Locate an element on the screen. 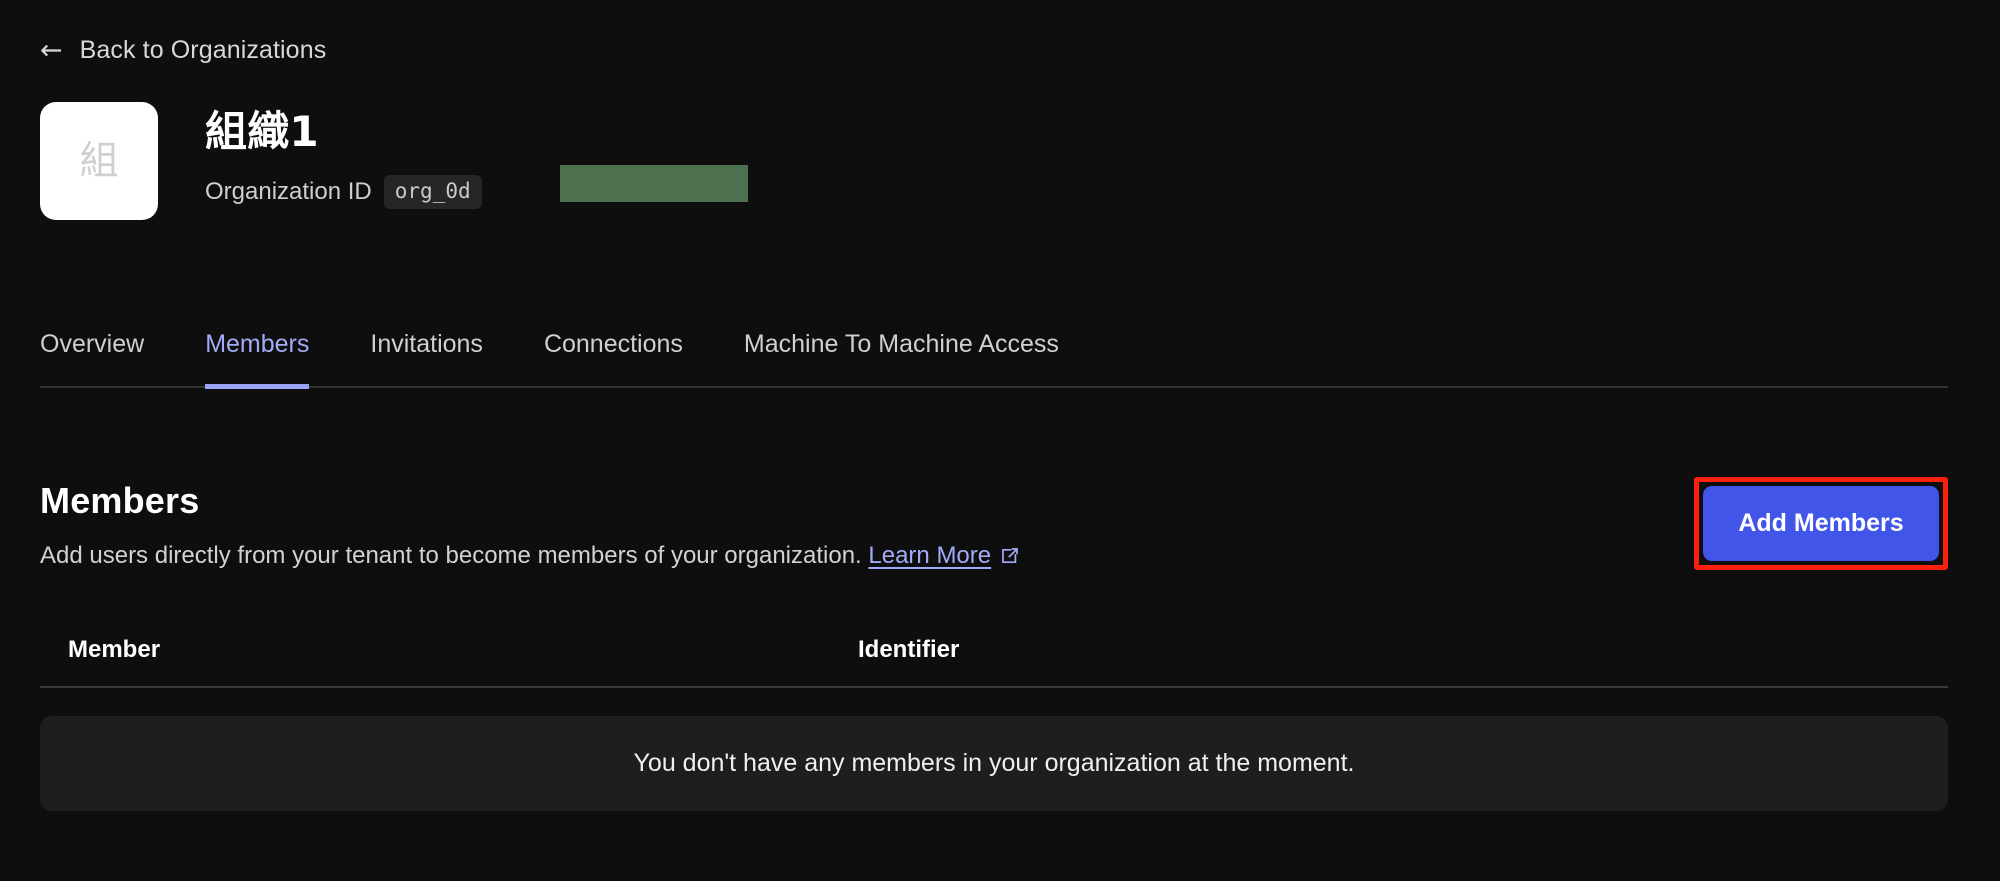  arrow-left-icon: ← is located at coordinates (51, 50).